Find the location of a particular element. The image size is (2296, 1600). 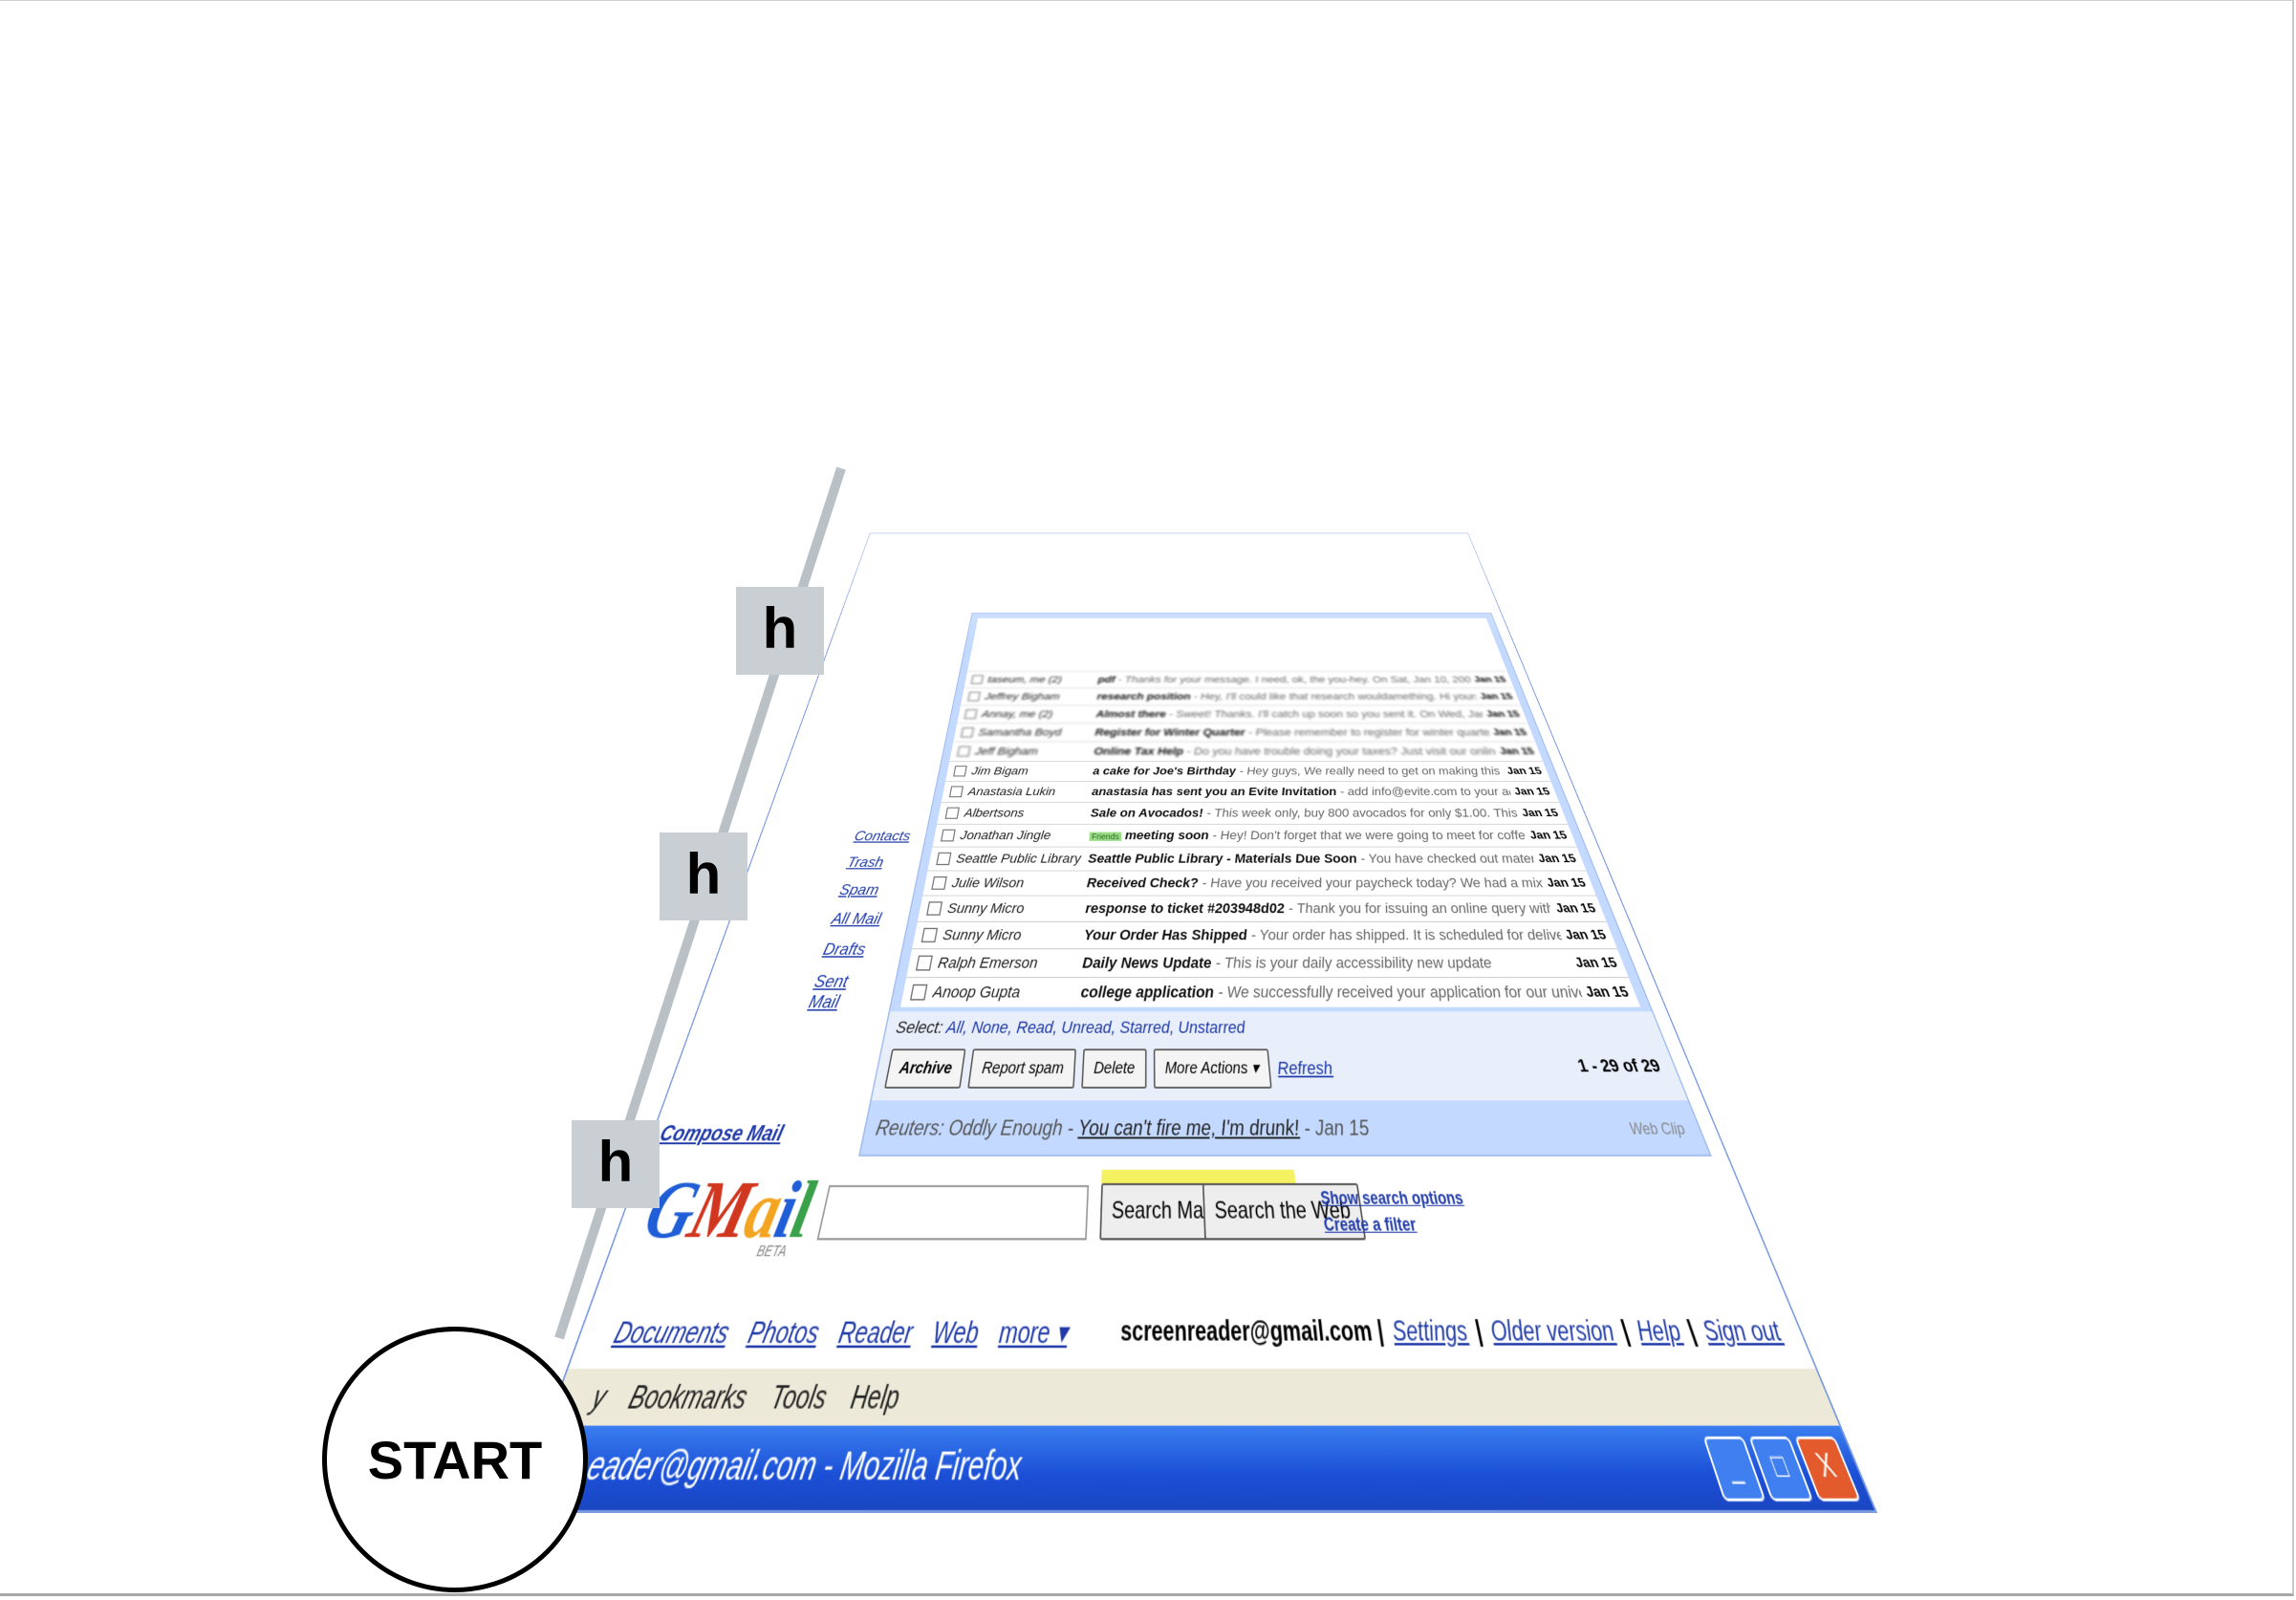

refresh-link: Refresh is located at coordinates (1304, 1068).